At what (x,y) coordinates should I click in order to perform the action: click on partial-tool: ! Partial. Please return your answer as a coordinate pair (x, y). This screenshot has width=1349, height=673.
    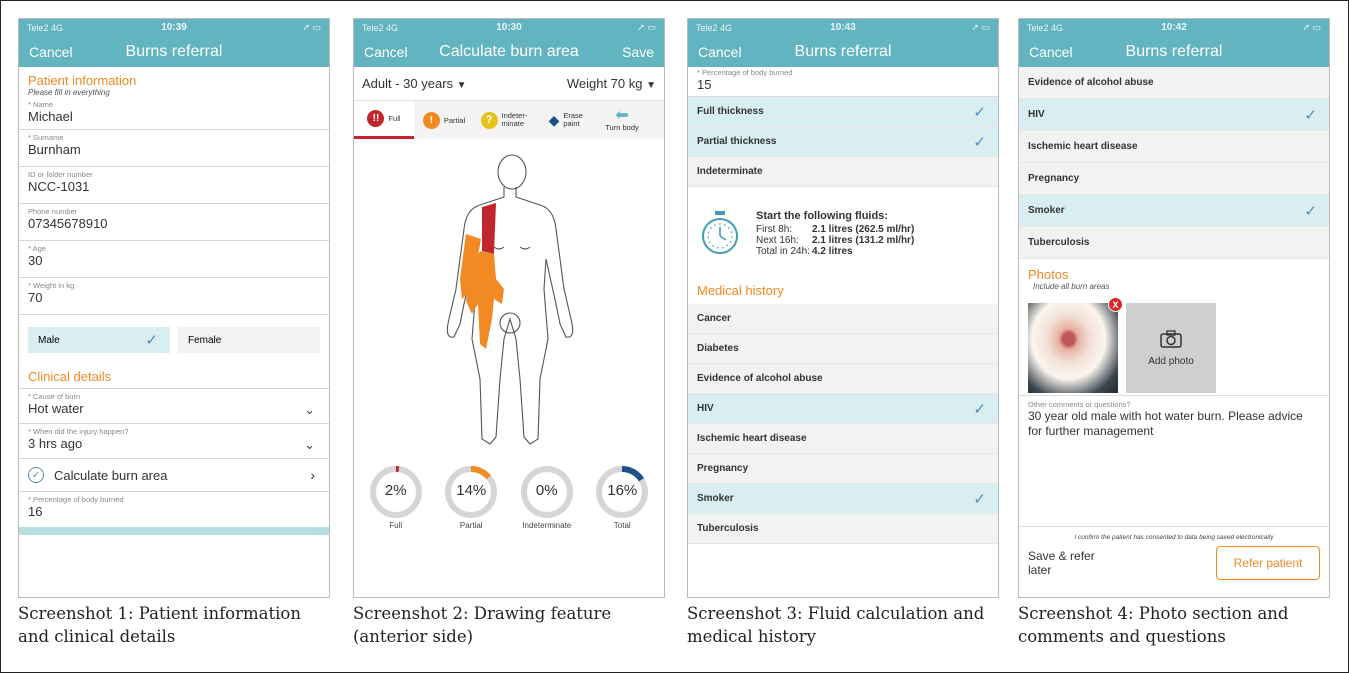
    Looking at the image, I should click on (444, 120).